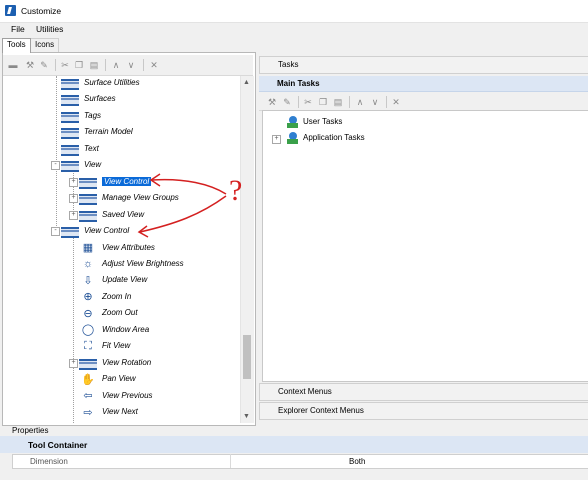 The width and height of the screenshot is (588, 480). I want to click on main-tasks-header: Main Tasks, so click(423, 84).